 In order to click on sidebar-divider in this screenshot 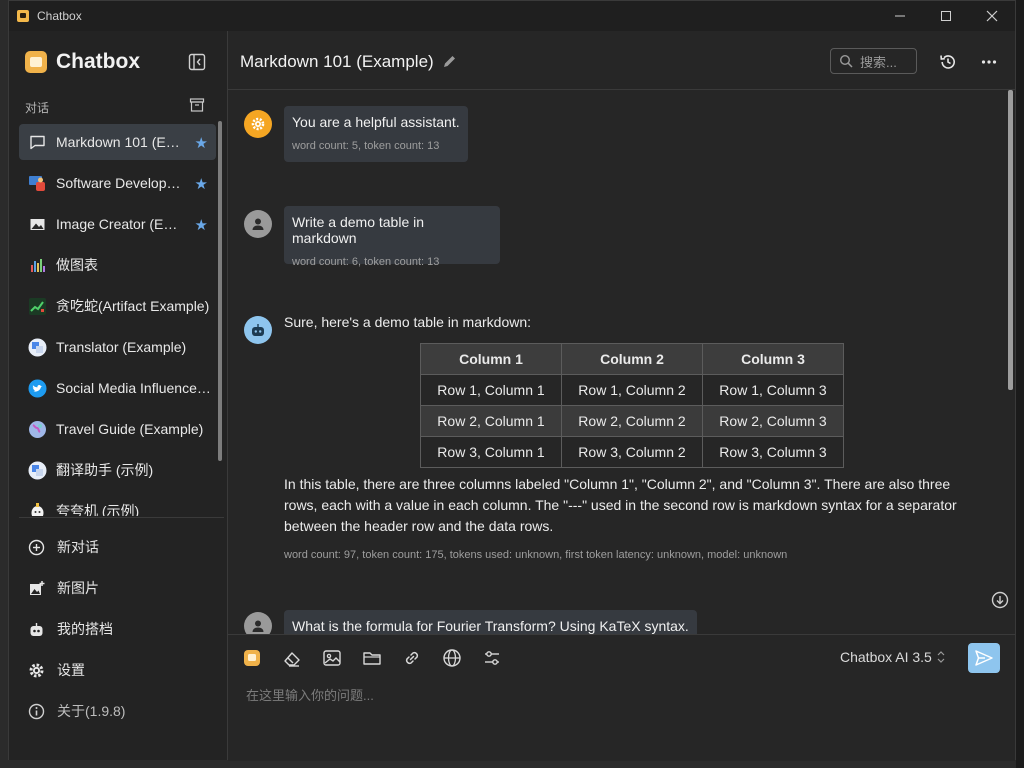, I will do `click(121, 517)`.